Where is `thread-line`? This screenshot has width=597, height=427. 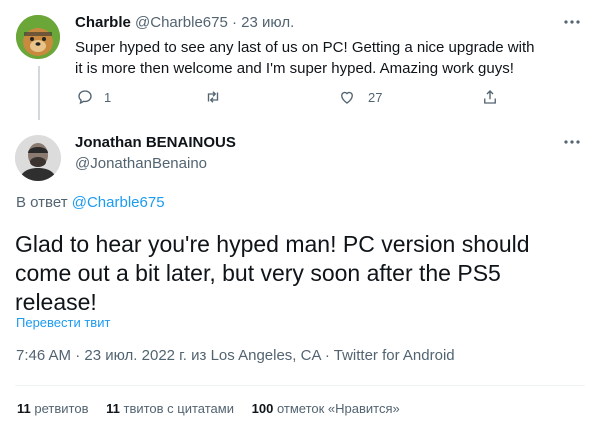
thread-line is located at coordinates (39, 93).